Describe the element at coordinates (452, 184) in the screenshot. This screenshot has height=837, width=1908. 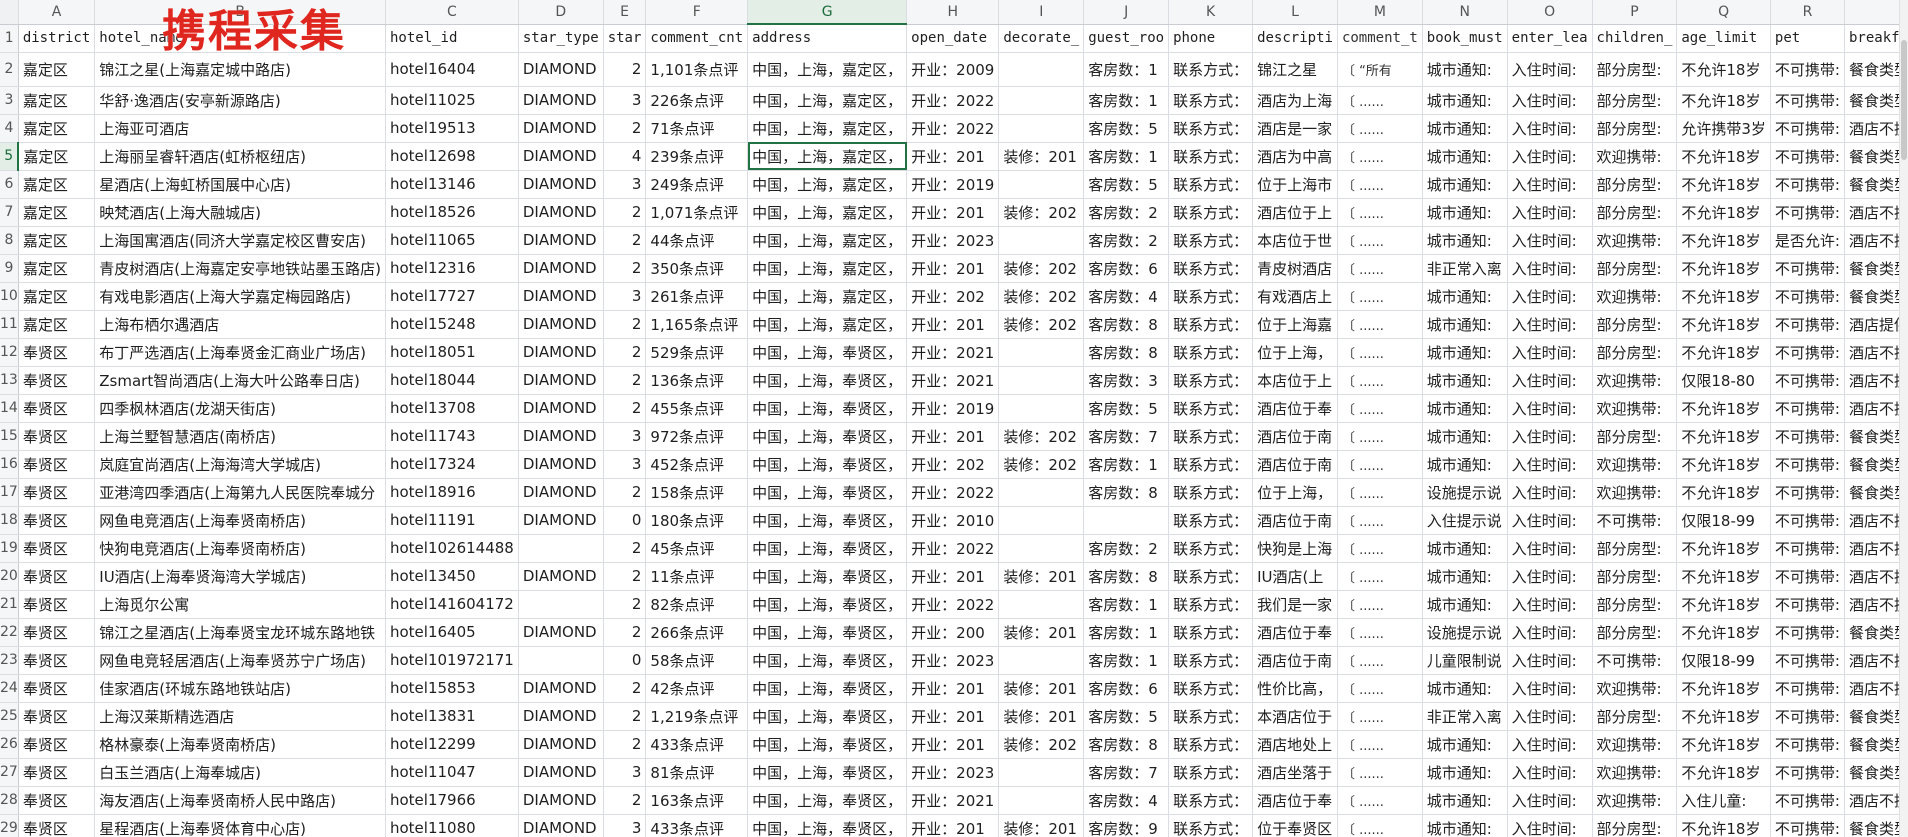
I see `cell-C6: hotel13146` at that location.